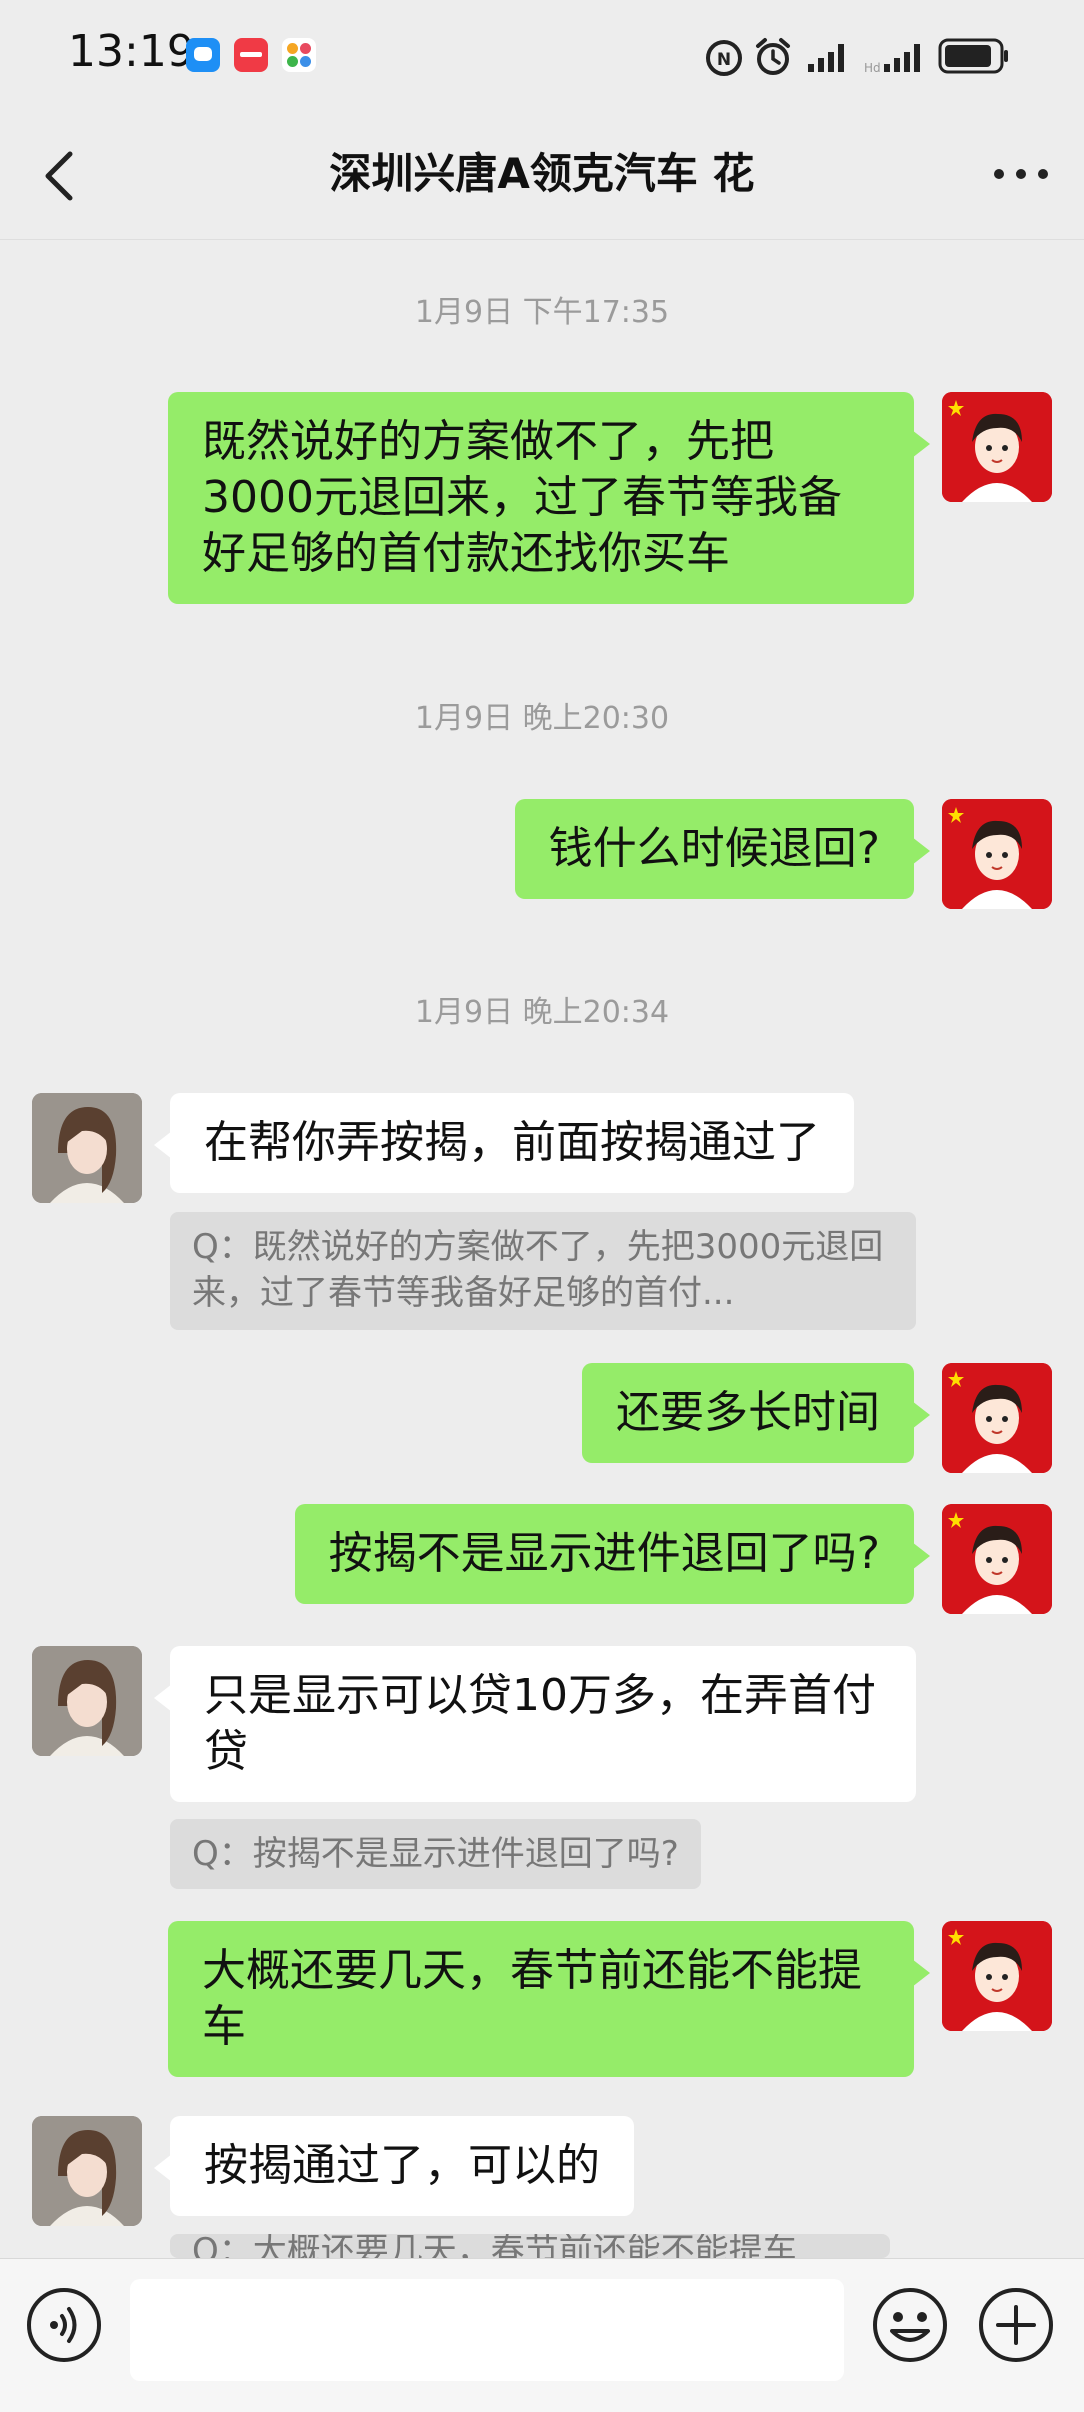  What do you see at coordinates (910, 2325) in the screenshot?
I see `emoji-icon` at bounding box center [910, 2325].